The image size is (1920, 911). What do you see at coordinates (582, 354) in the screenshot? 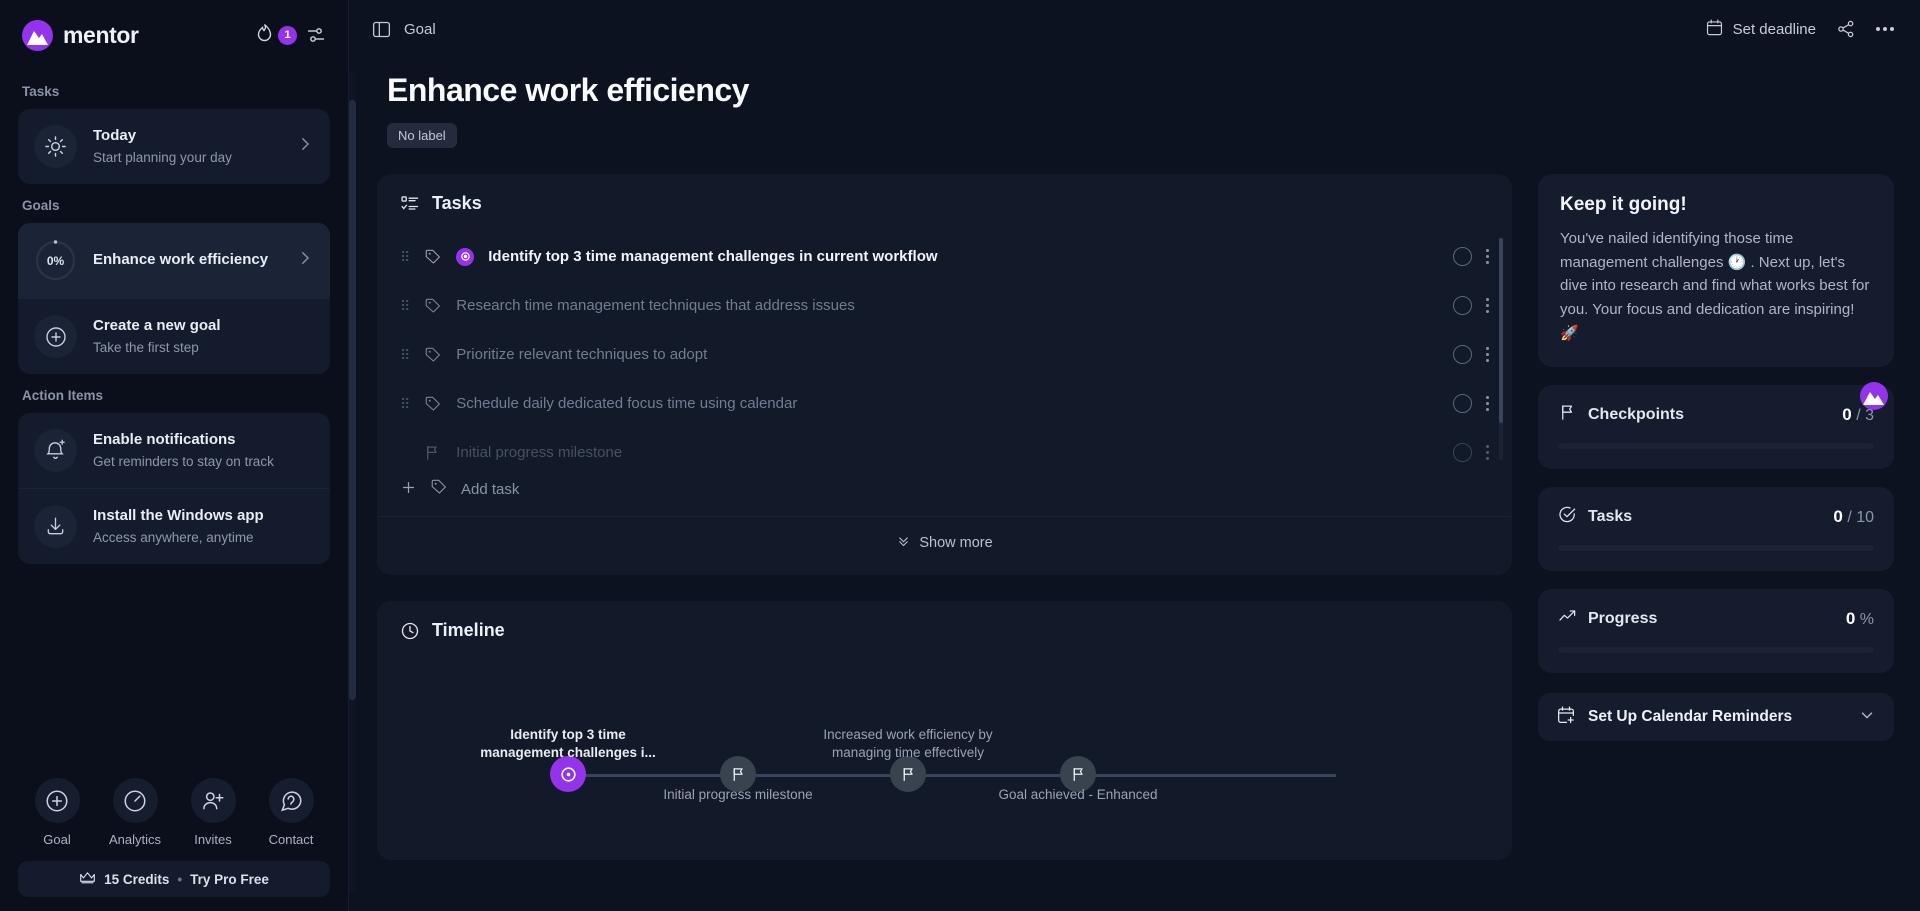
I see `task-title: Prioritize relevant techniques to adopt` at bounding box center [582, 354].